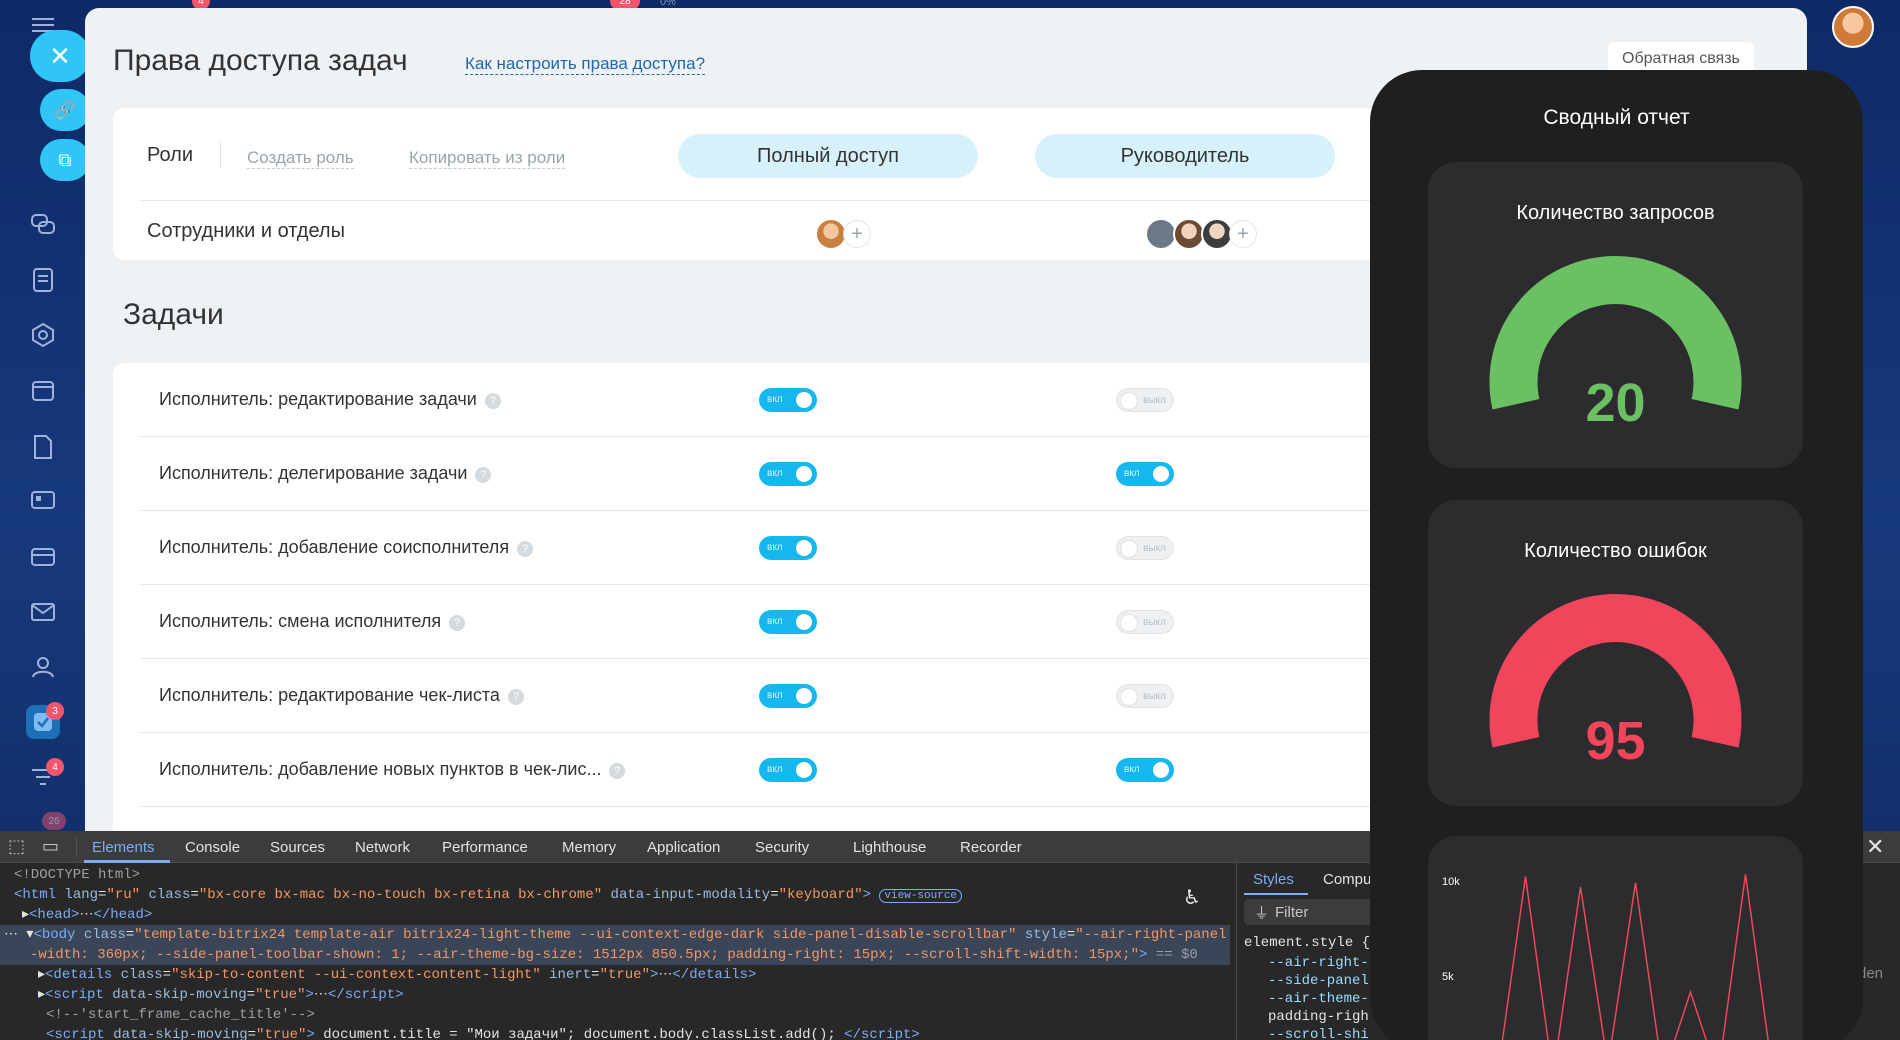 This screenshot has width=1900, height=1040. I want to click on permission-label: Исполнитель: смена исполнителя?, so click(312, 621).